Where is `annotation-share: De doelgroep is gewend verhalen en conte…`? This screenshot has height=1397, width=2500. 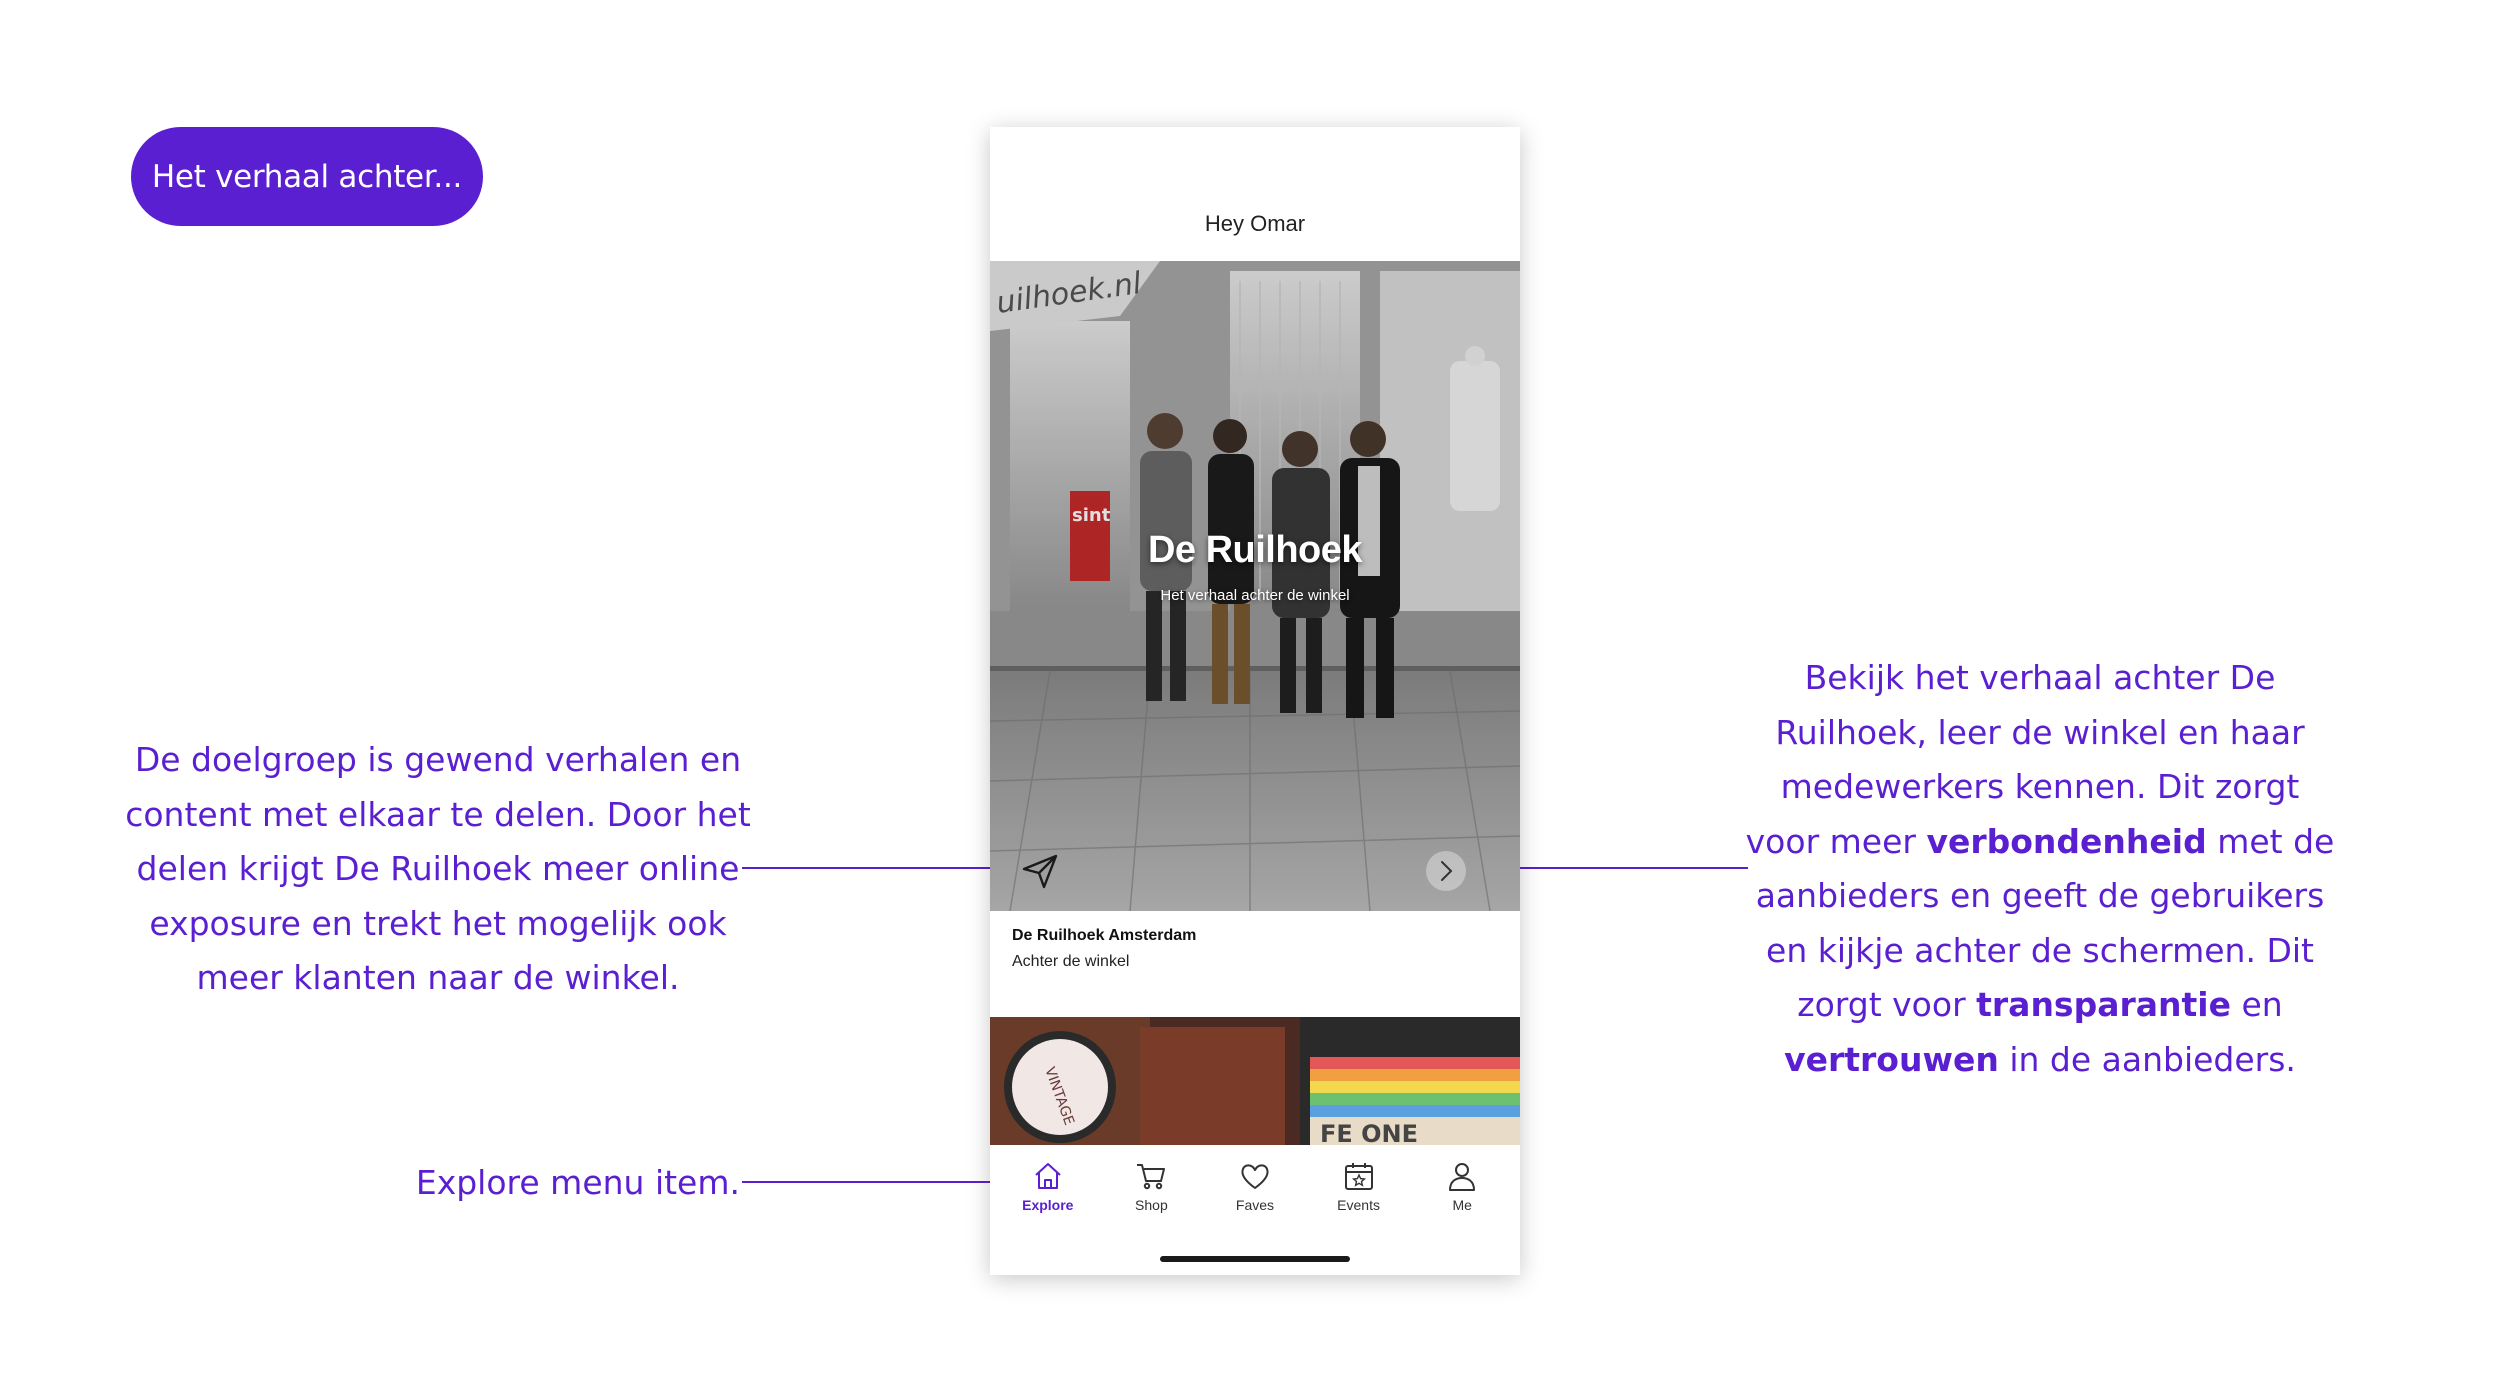
annotation-share: De doelgroep is gewend verhalen en conte… is located at coordinates (438, 868).